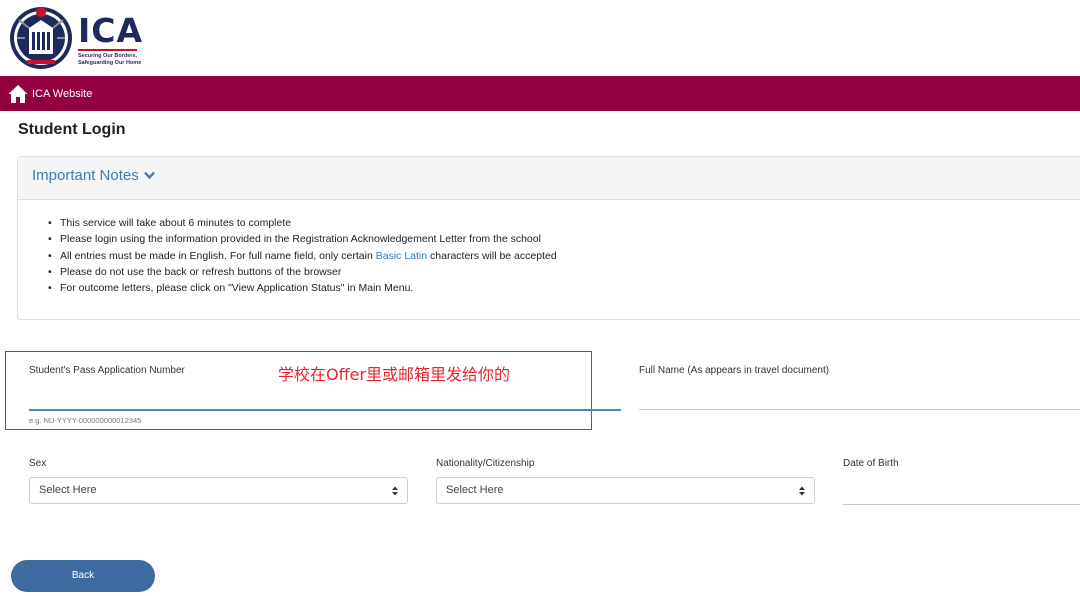 Image resolution: width=1080 pixels, height=596 pixels. I want to click on pass-number-hint: e.g. NU-YYYY-000000000012345, so click(85, 420).